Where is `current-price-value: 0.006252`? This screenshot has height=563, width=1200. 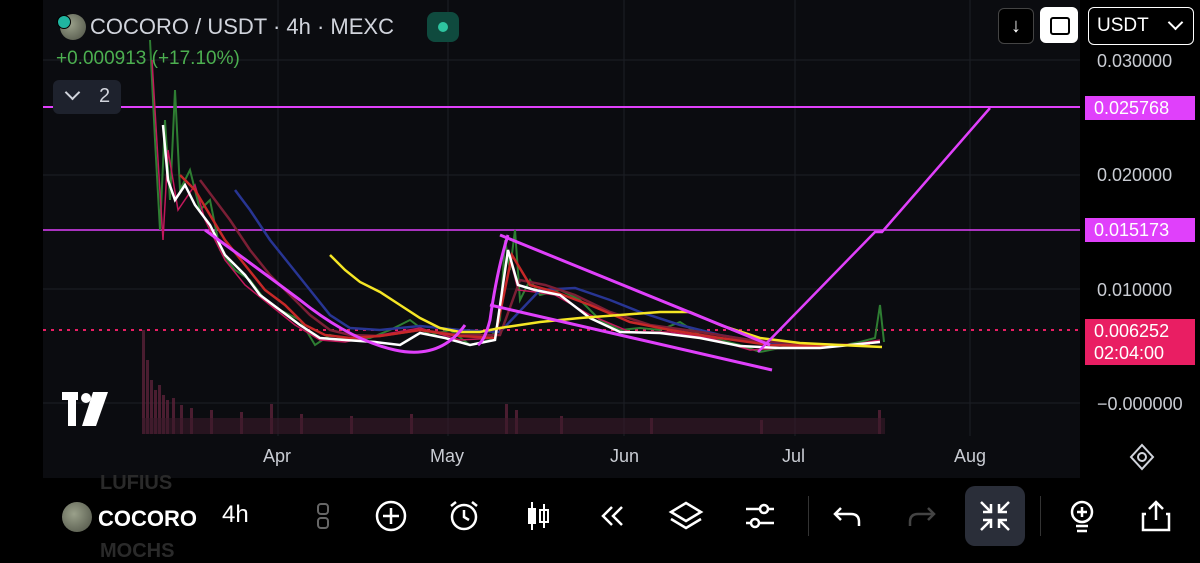
current-price-value: 0.006252 is located at coordinates (1132, 331).